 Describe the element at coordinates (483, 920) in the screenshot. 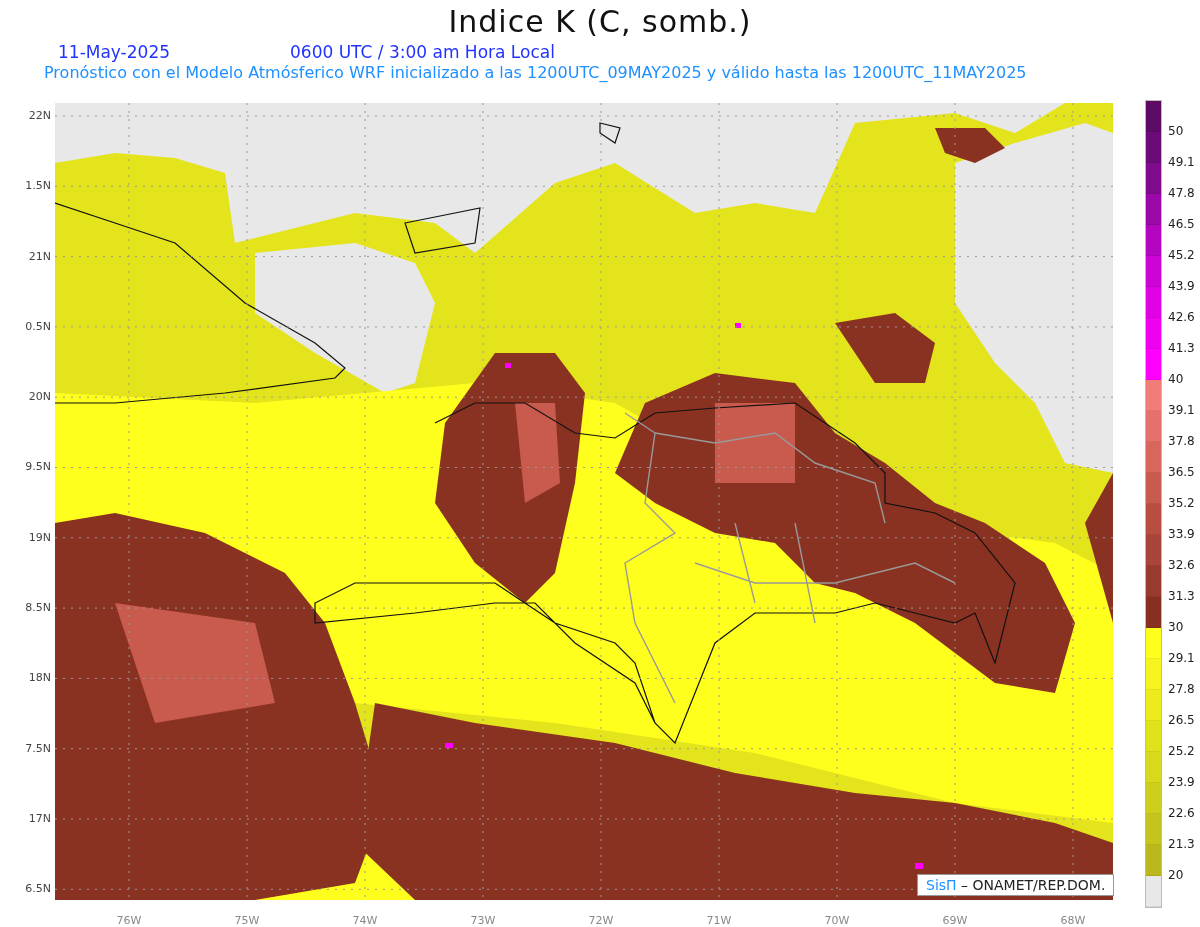

I see `longitude-label: 73W` at that location.